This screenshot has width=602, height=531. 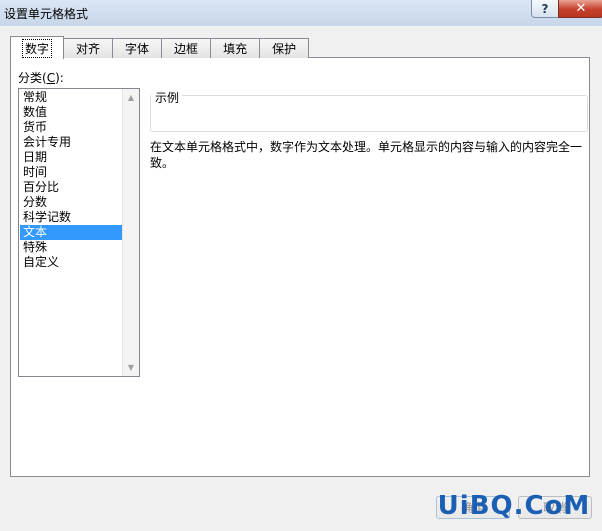 I want to click on dialog-title: 设置单元格格式, so click(x=46, y=14).